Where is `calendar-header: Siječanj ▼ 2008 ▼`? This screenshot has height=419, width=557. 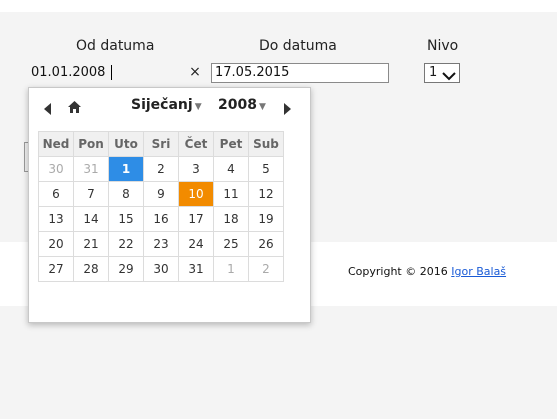 calendar-header: Siječanj ▼ 2008 ▼ is located at coordinates (170, 106).